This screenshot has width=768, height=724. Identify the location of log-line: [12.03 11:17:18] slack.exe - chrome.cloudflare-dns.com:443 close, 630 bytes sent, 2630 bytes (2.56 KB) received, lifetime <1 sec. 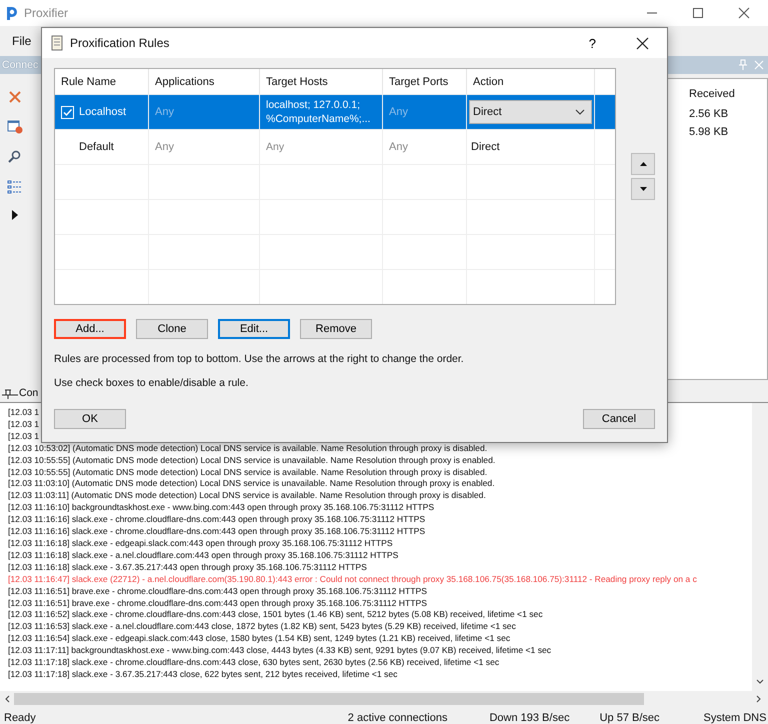
(254, 663).